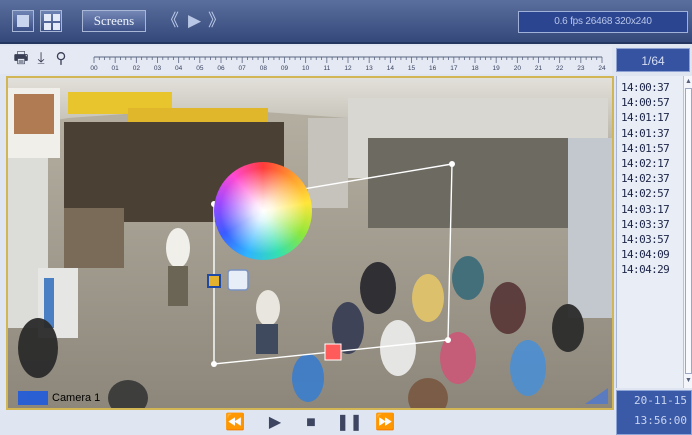 This screenshot has height=435, width=692. I want to click on time-list-item: 14:01:57, so click(651, 148).